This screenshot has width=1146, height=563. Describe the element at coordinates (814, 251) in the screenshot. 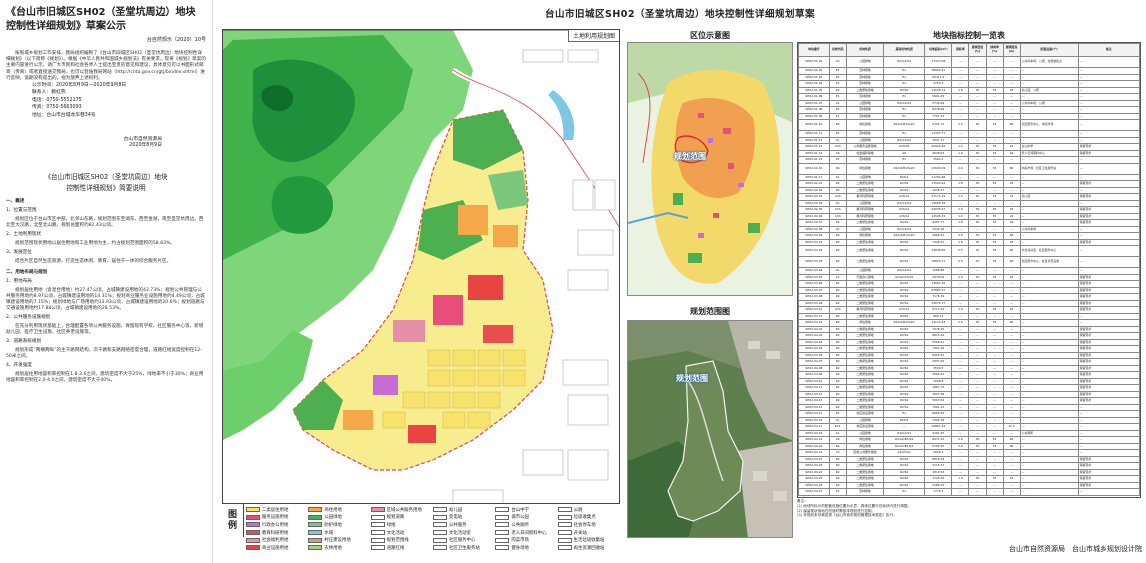

I see `table-cell: SH02-03-02` at that location.